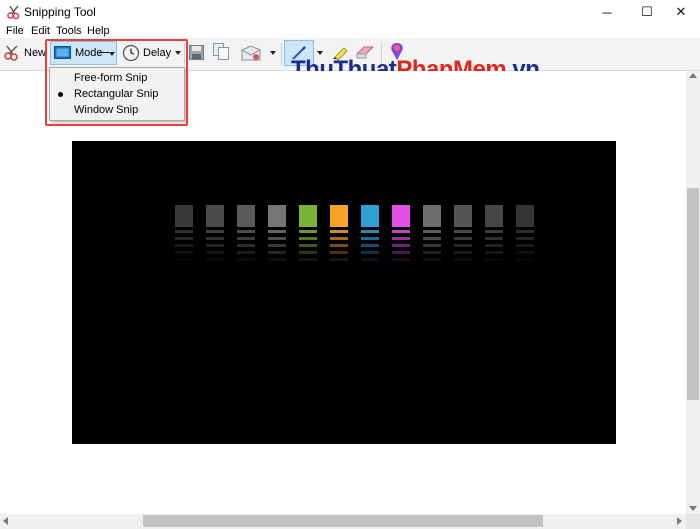 The height and width of the screenshot is (529, 700). Describe the element at coordinates (320, 53) in the screenshot. I see `pen-dropdown-arrow-icon` at that location.